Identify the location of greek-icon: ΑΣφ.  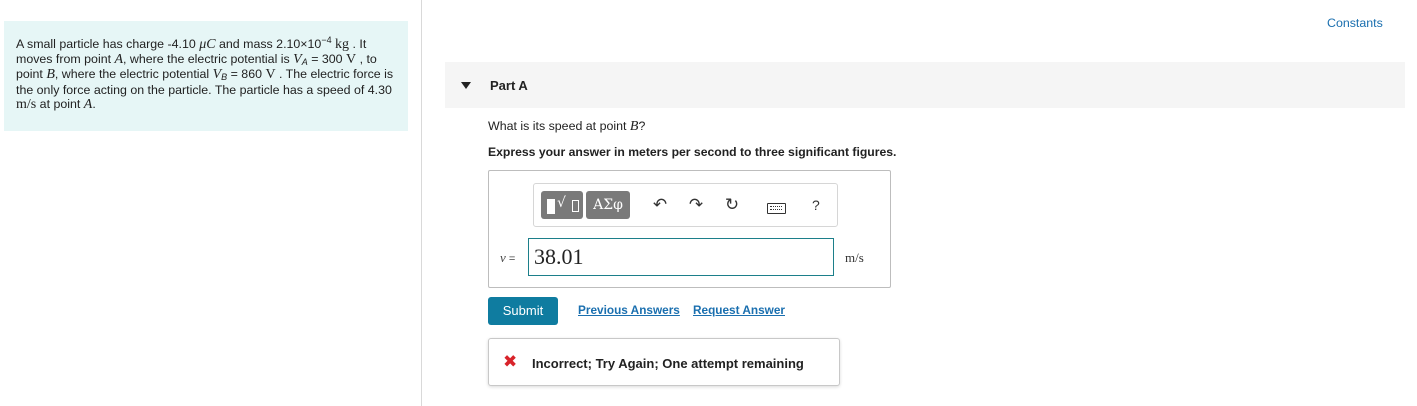
(608, 205).